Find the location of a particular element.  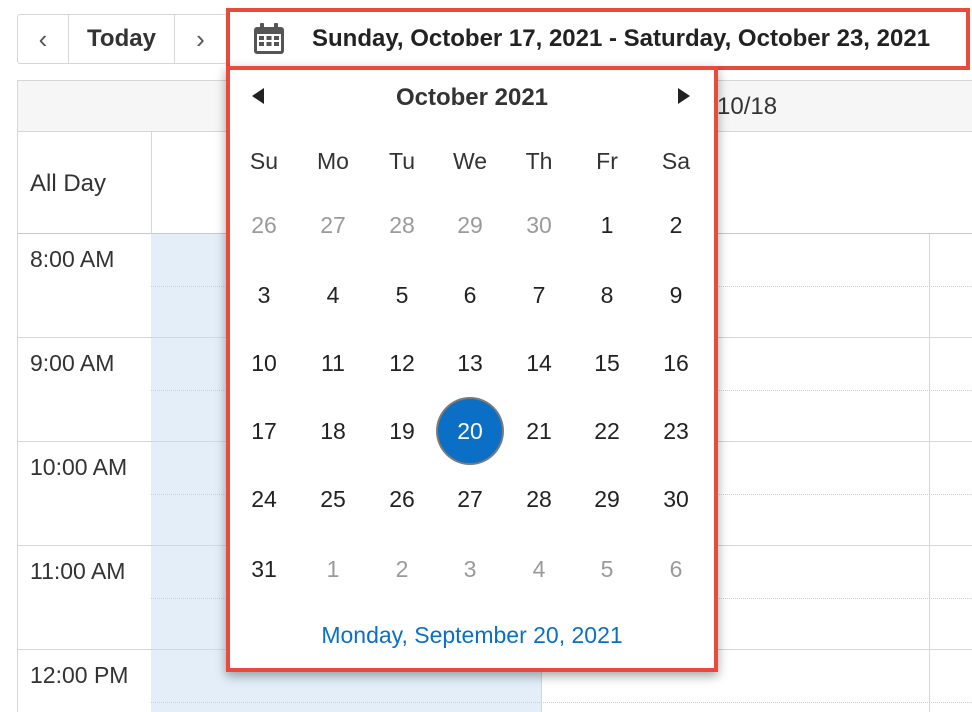

weekday-label: Th is located at coordinates (539, 161).